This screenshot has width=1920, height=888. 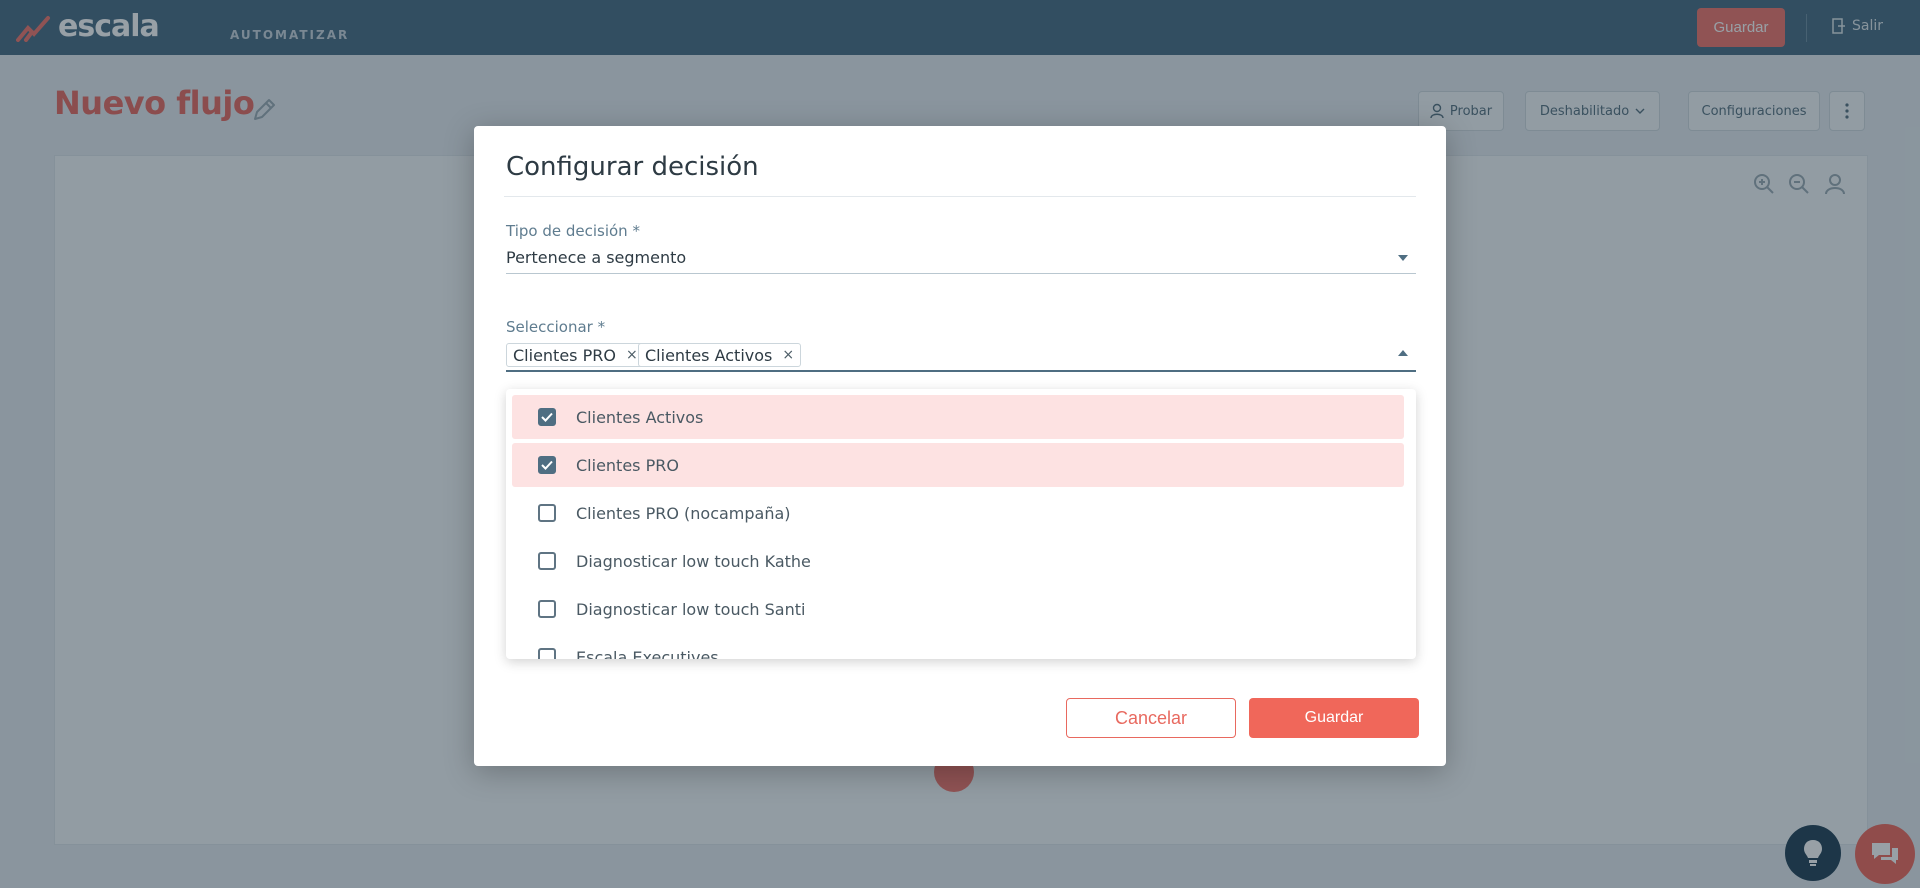 What do you see at coordinates (960, 196) in the screenshot?
I see `modal-divider` at bounding box center [960, 196].